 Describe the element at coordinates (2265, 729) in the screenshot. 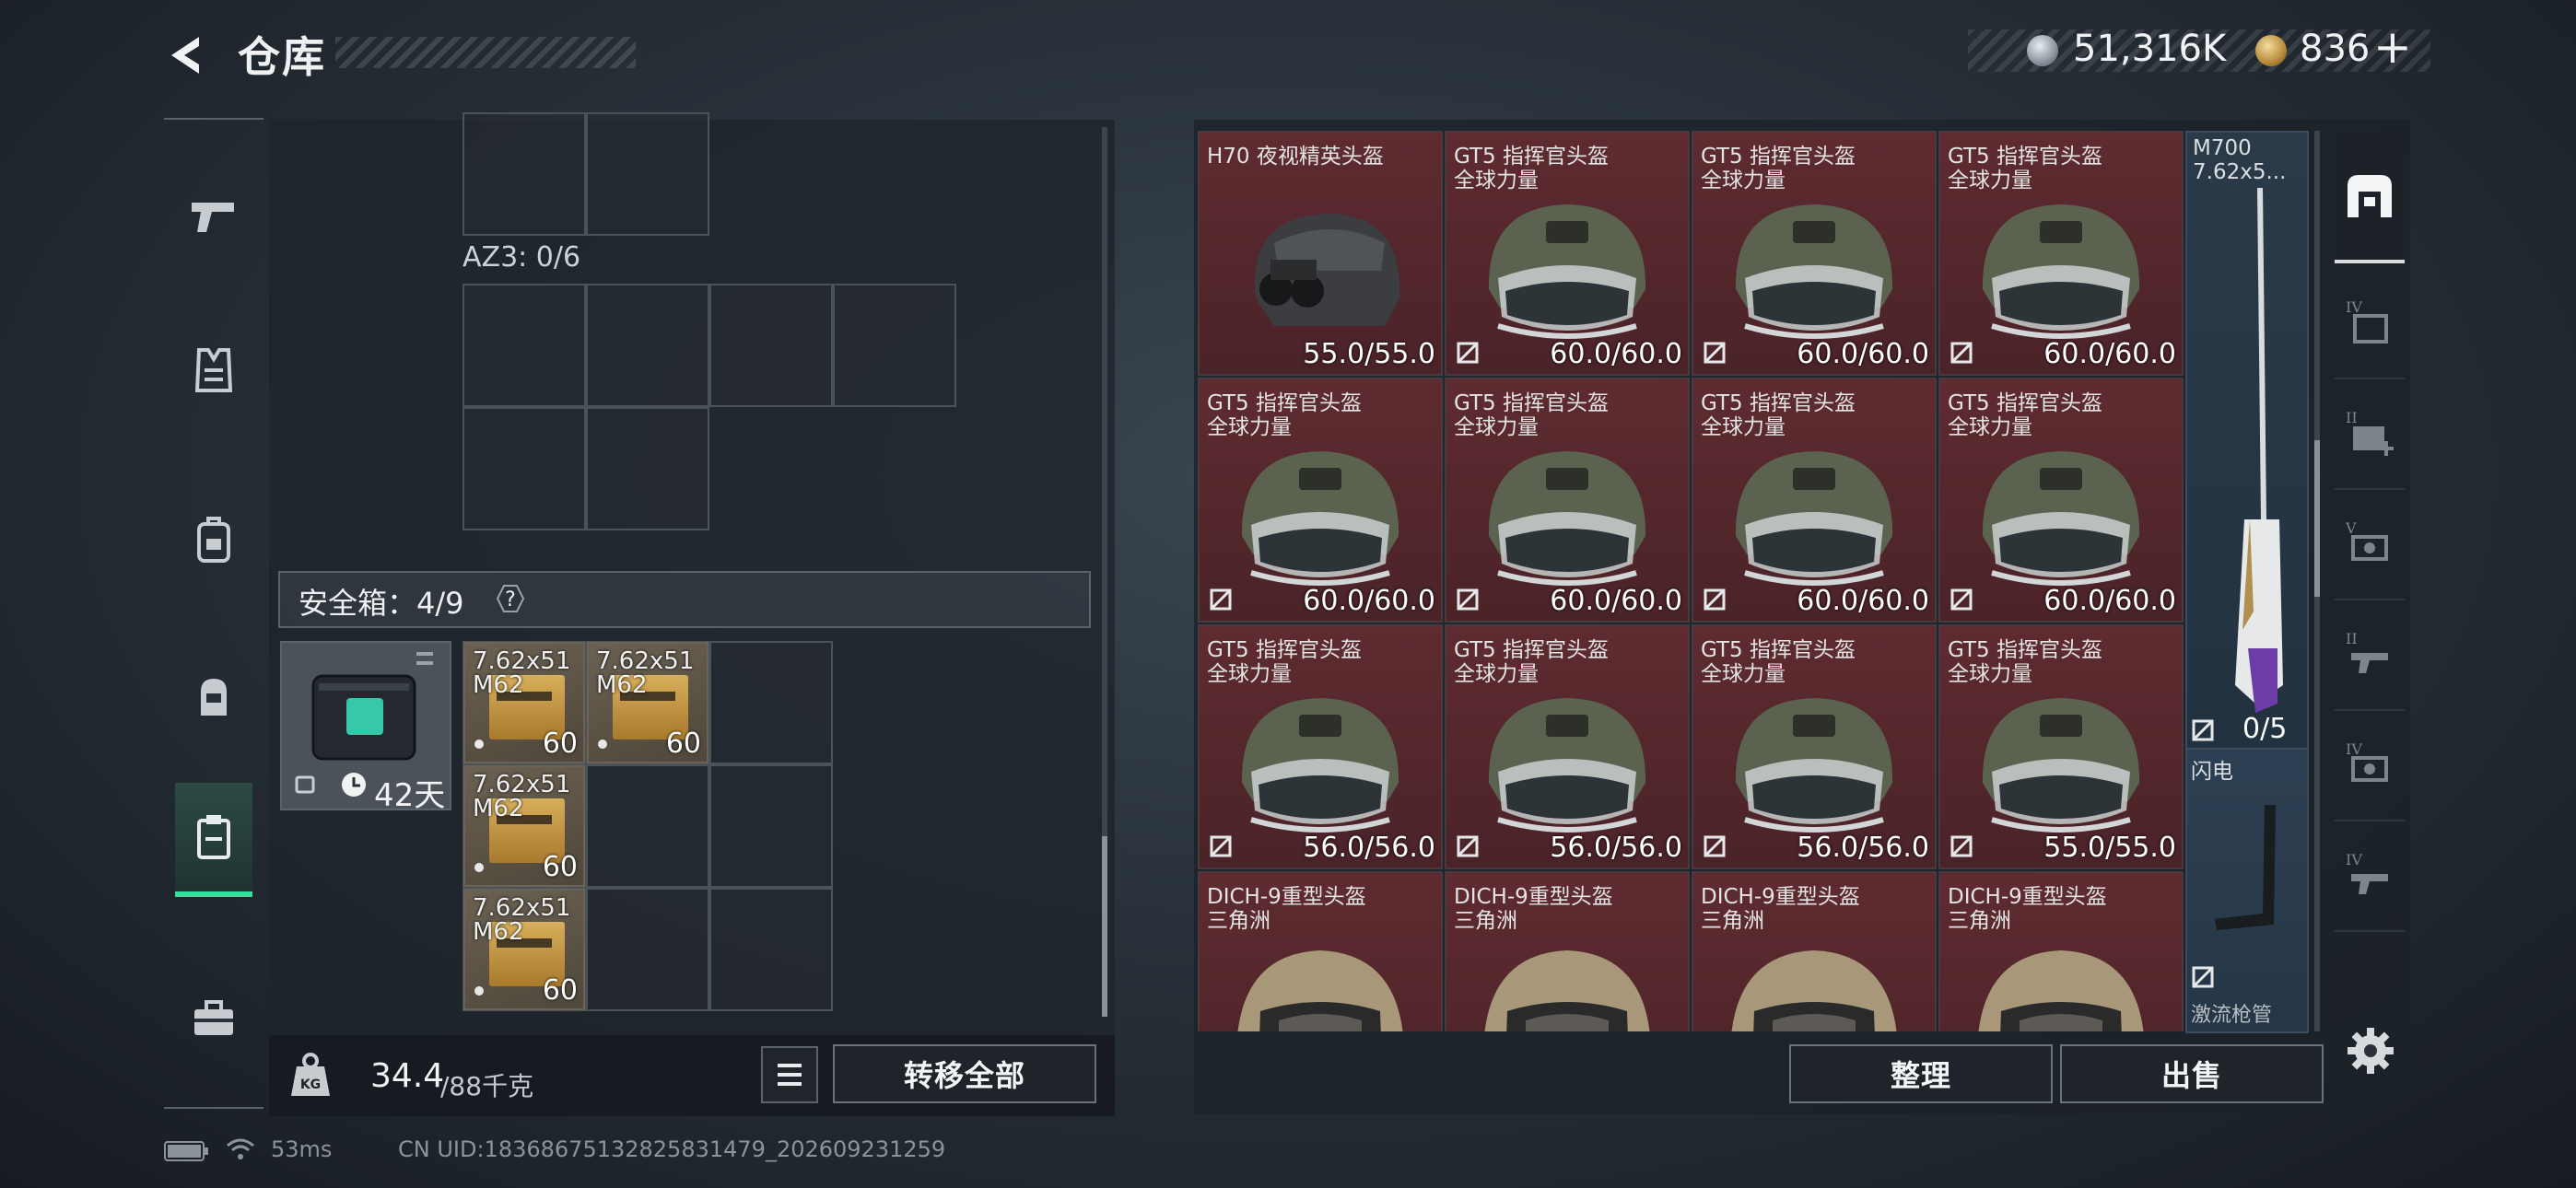

I see `m700-ammo-count: 0/5` at that location.